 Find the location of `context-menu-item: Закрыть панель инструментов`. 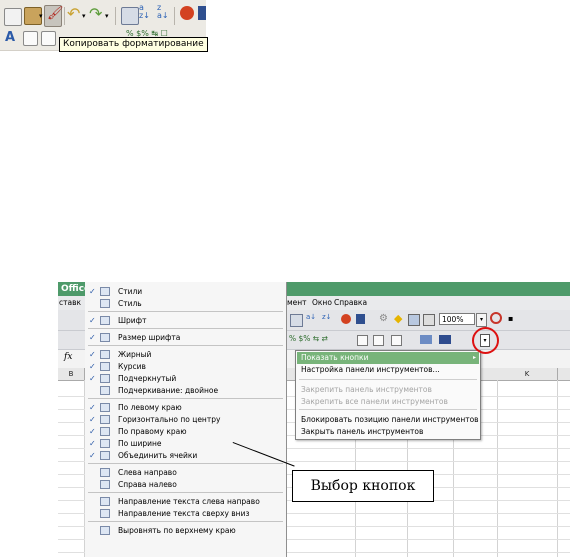

context-menu-item: Закрыть панель инструментов is located at coordinates (388, 432).